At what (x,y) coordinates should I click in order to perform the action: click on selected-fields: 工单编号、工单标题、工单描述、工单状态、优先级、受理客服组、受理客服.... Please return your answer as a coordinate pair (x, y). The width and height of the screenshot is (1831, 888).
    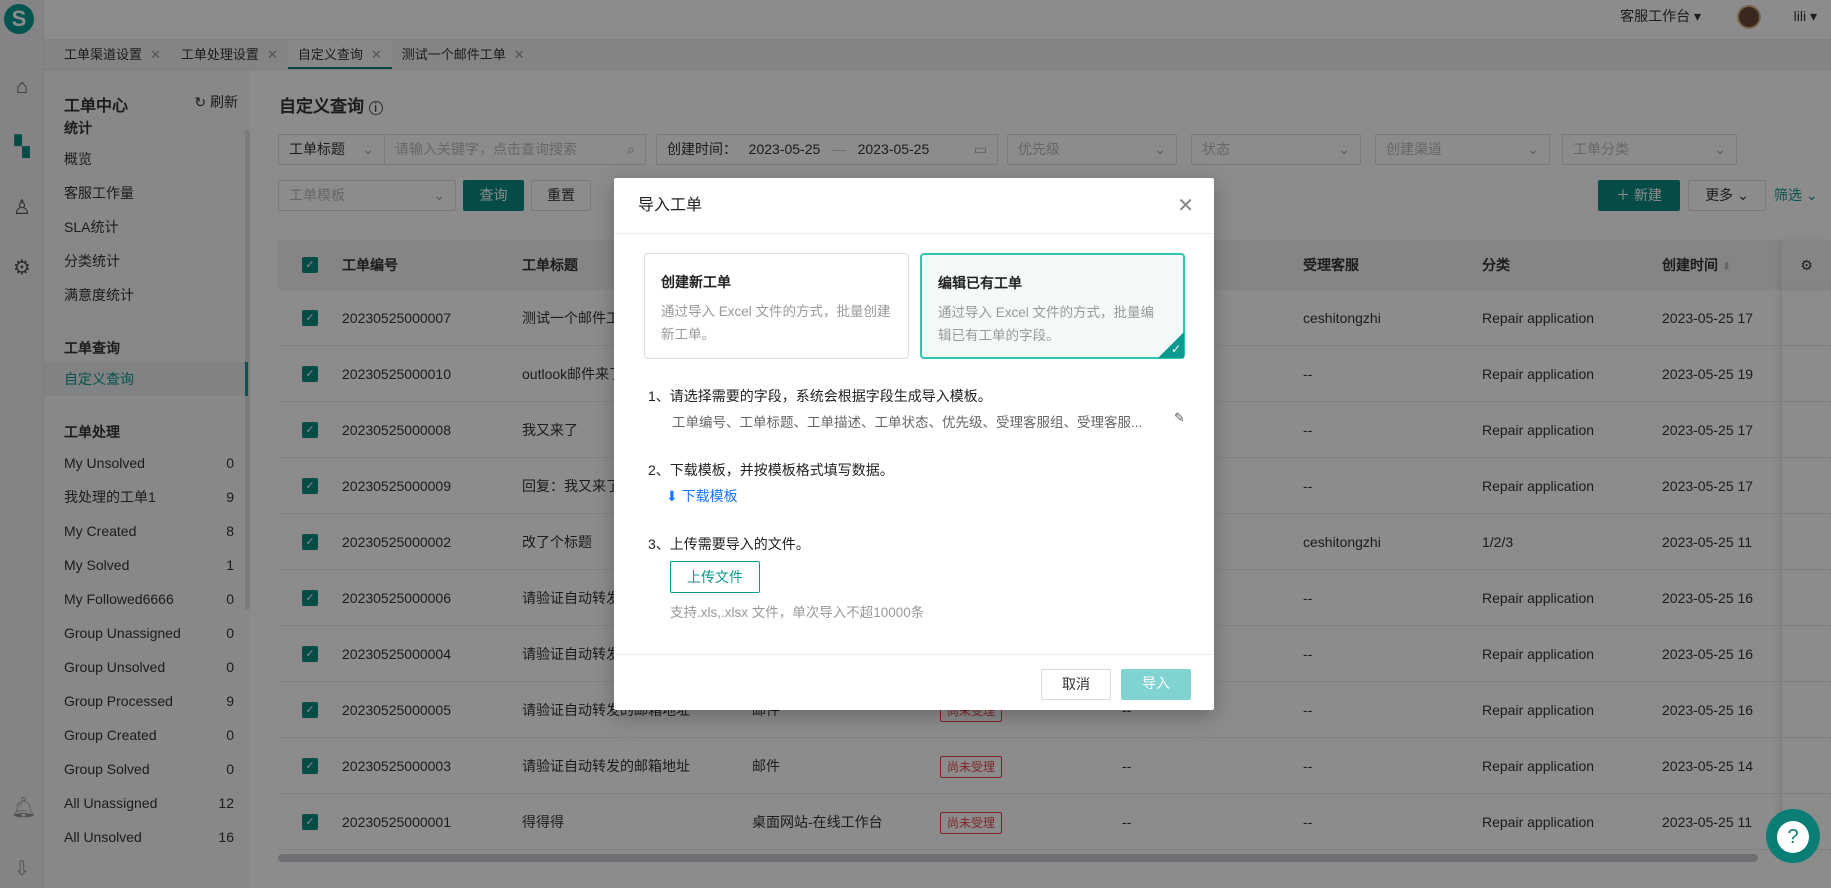
    Looking at the image, I should click on (907, 422).